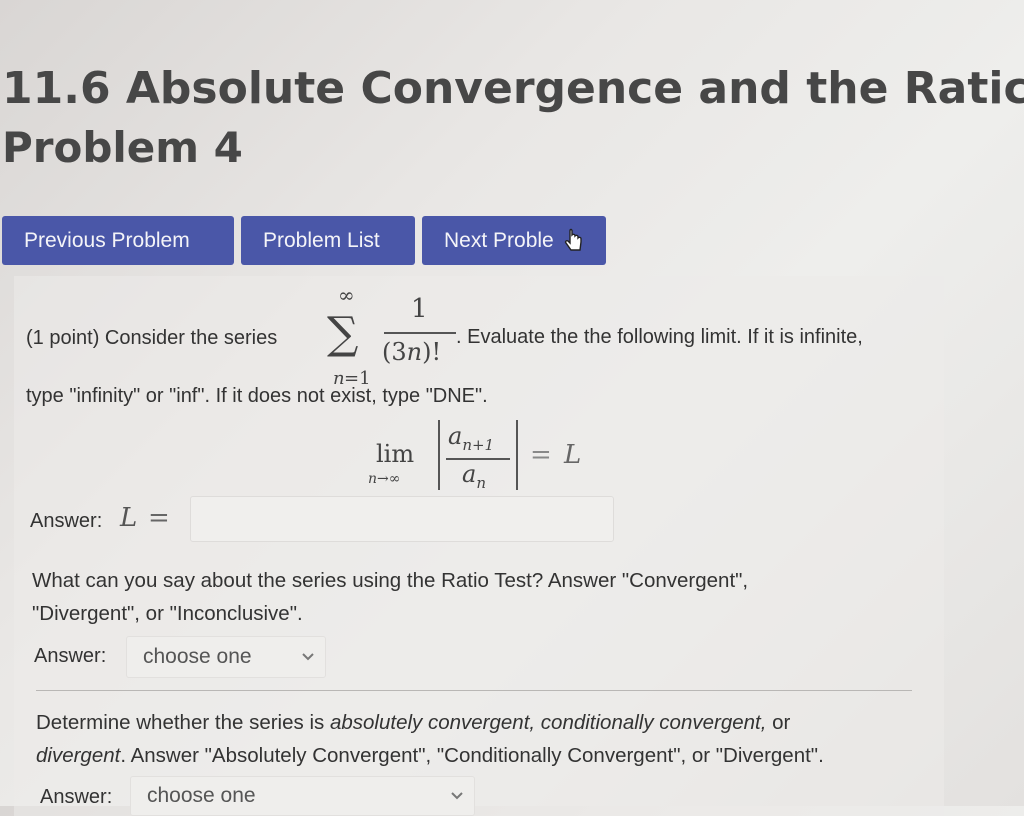 The width and height of the screenshot is (1024, 816). Describe the element at coordinates (118, 240) in the screenshot. I see `previous-problem-button: Previous Problem` at that location.